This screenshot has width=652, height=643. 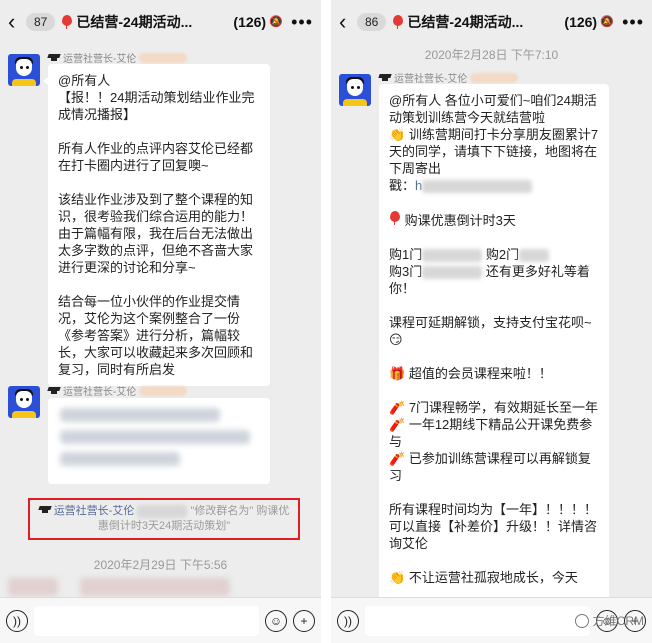 I want to click on message-text: 7门课程畅学，有效期延长至一年, so click(x=503, y=407).